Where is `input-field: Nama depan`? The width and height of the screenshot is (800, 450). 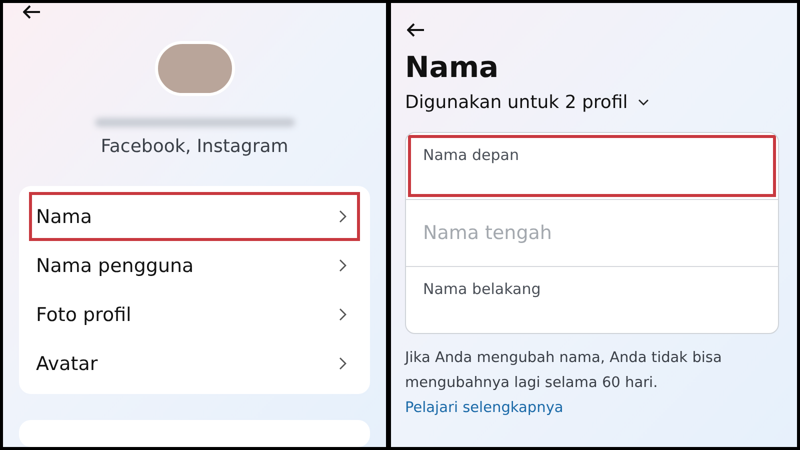 input-field: Nama depan is located at coordinates (592, 166).